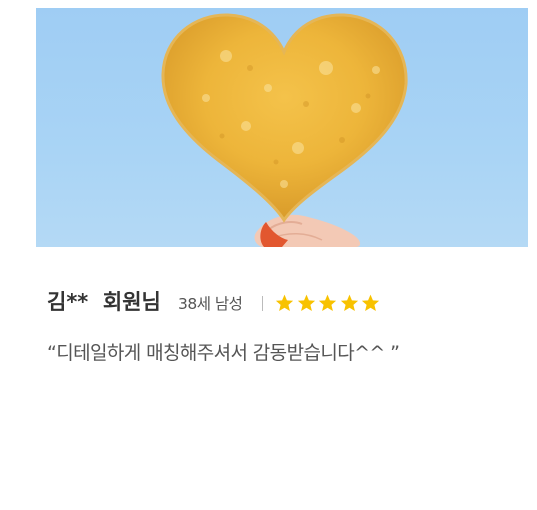 The image size is (537, 510). Describe the element at coordinates (210, 304) in the screenshot. I see `reviewer-age-gender: 38세 남성` at that location.